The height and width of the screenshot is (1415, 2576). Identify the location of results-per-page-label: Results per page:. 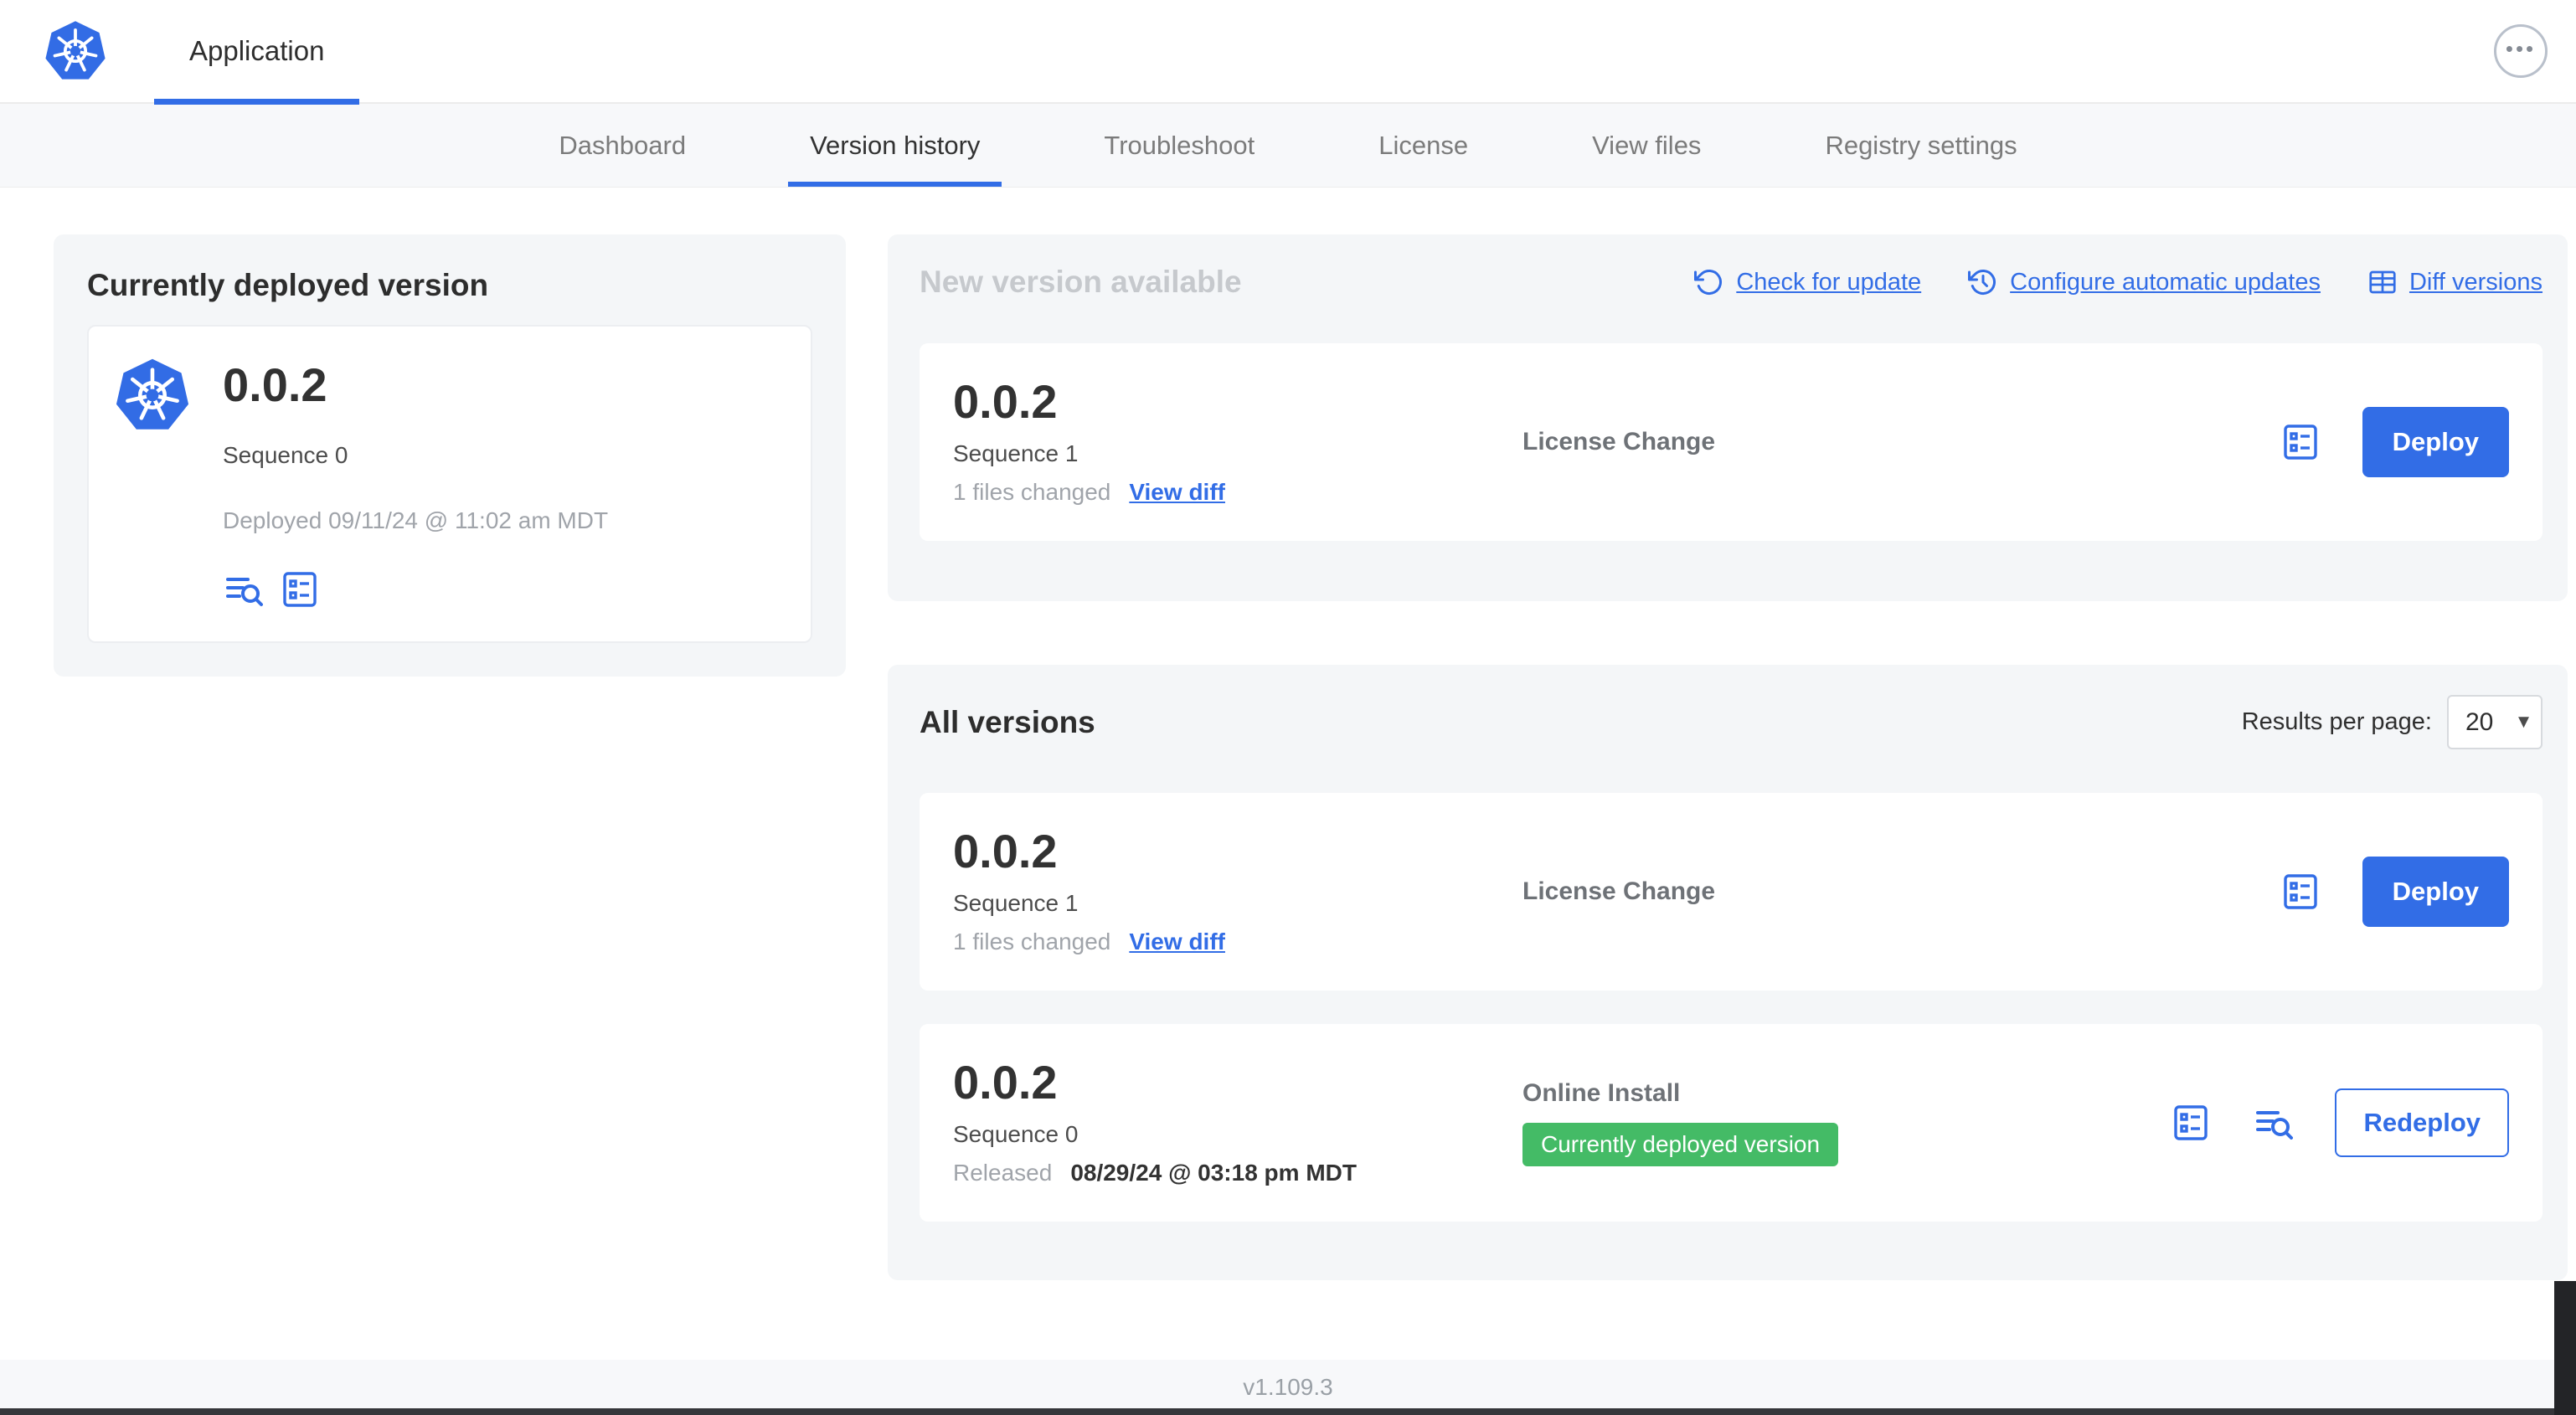
(2336, 721).